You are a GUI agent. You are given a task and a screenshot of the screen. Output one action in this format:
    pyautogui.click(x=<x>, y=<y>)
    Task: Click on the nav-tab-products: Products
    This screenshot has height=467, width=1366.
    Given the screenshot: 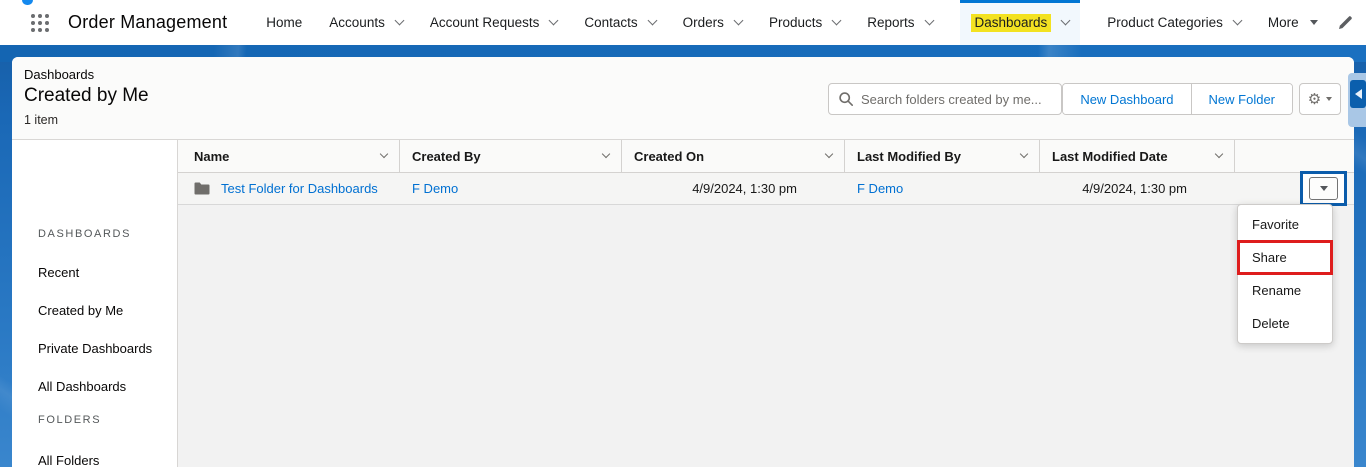 What is the action you would take?
    pyautogui.click(x=805, y=22)
    